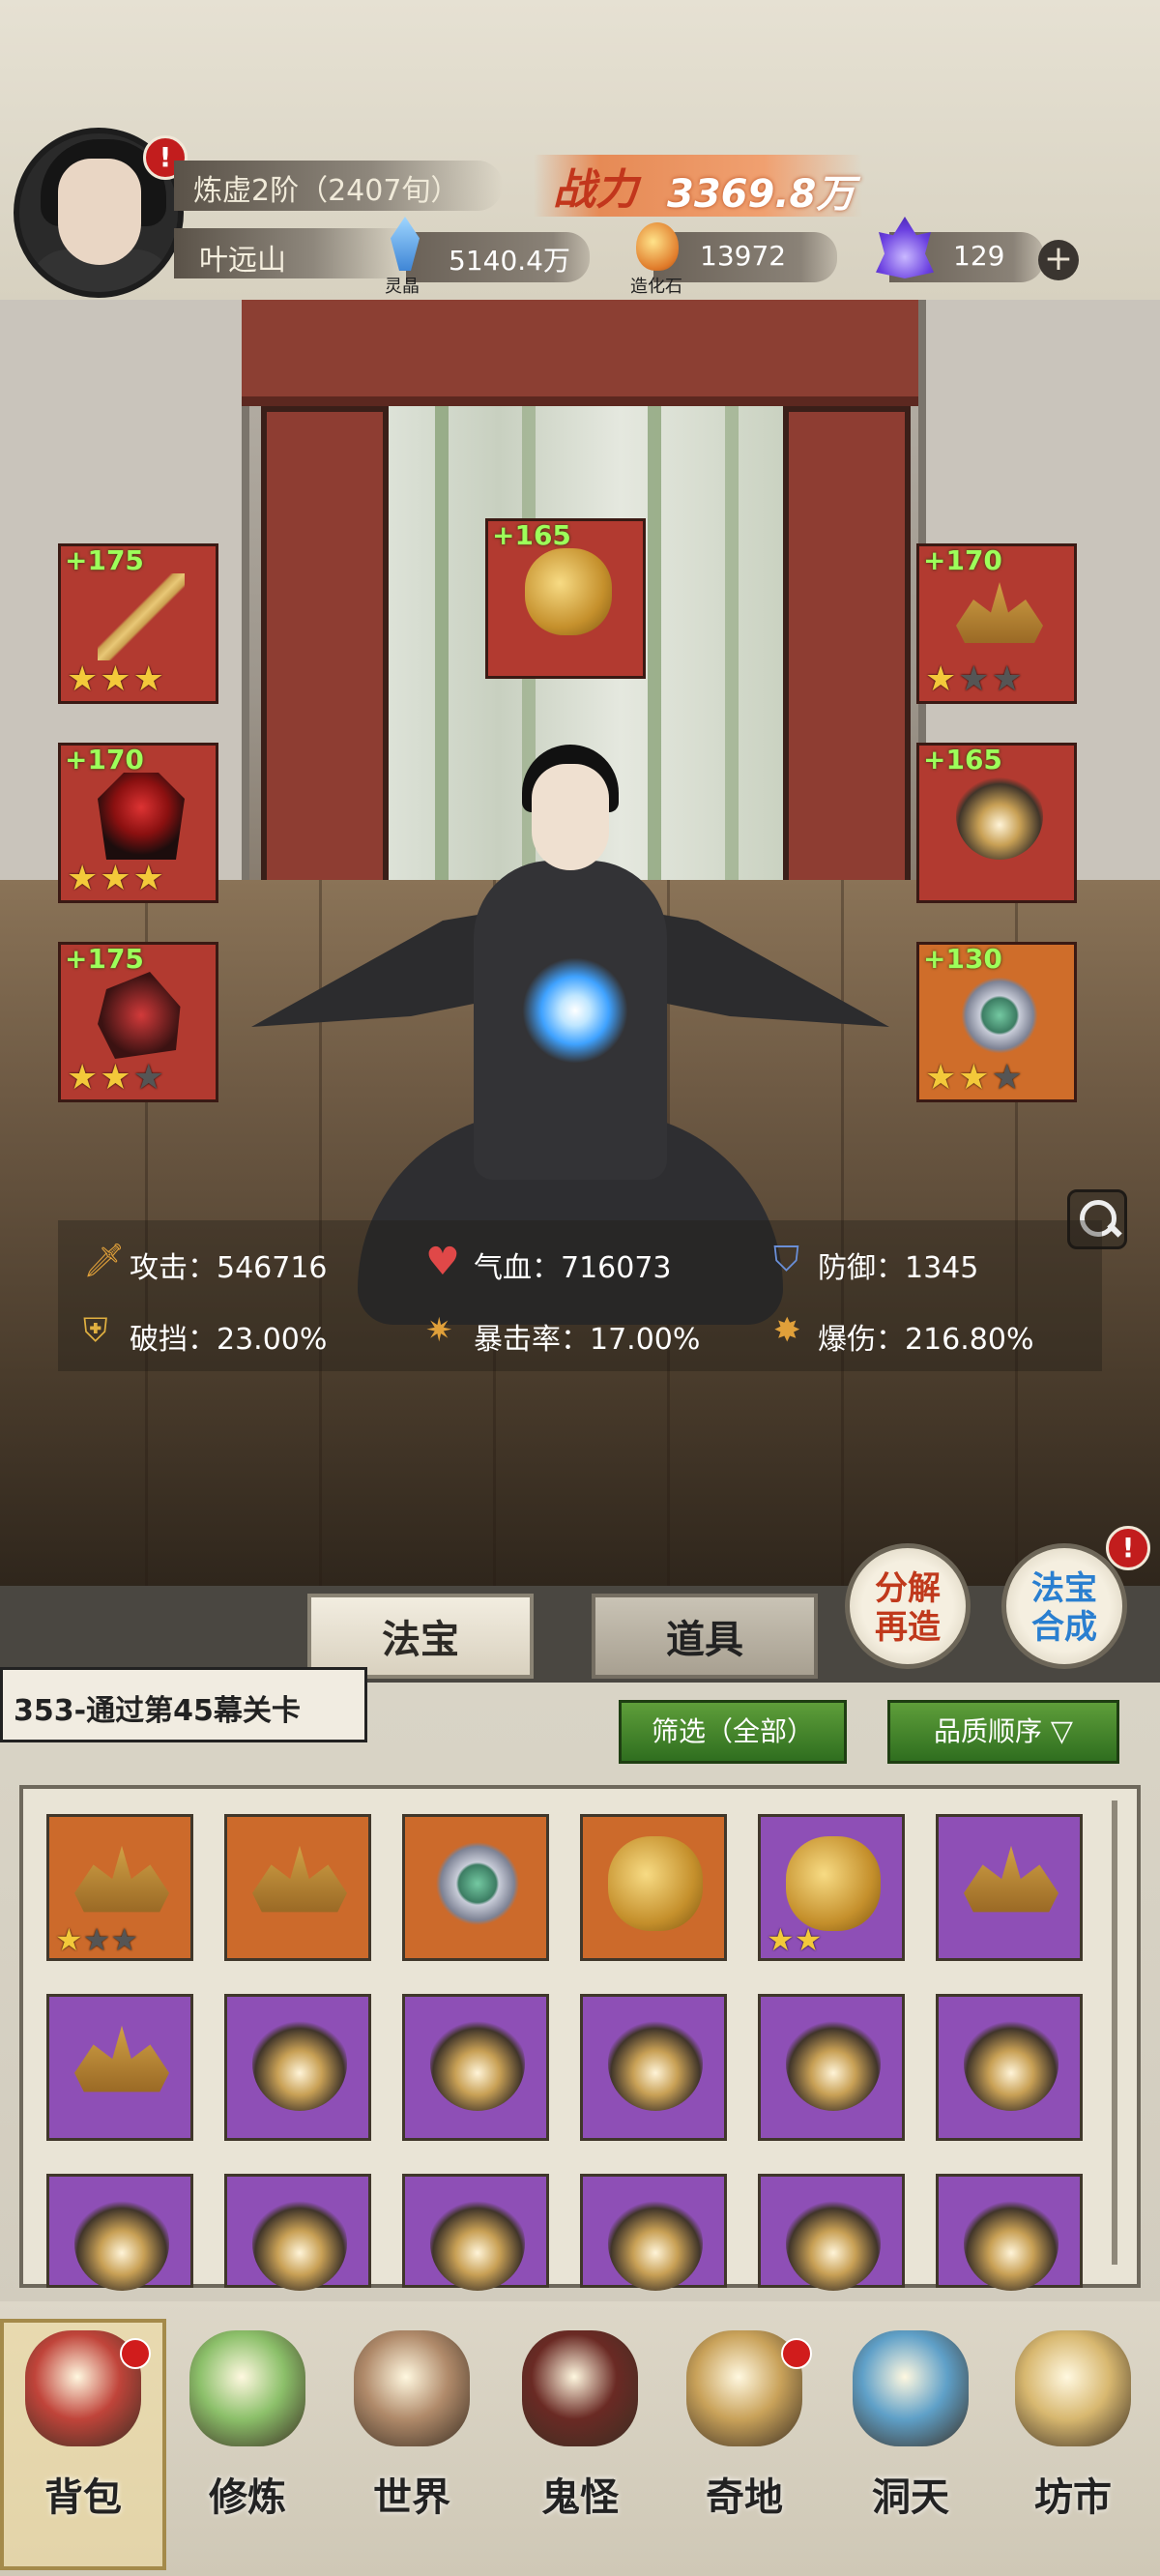  Describe the element at coordinates (744, 2497) in the screenshot. I see `nav-label: 奇地` at that location.